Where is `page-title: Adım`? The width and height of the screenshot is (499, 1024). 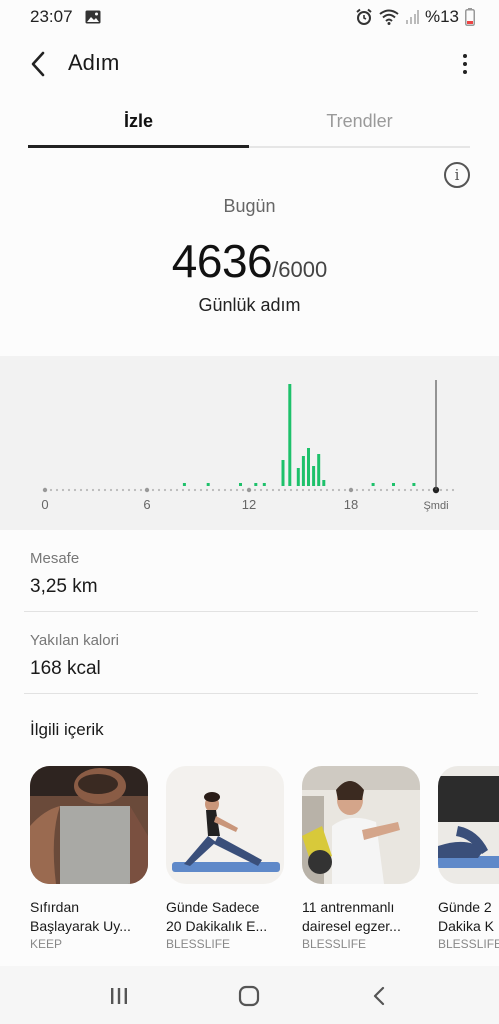
page-title: Adım is located at coordinates (94, 62).